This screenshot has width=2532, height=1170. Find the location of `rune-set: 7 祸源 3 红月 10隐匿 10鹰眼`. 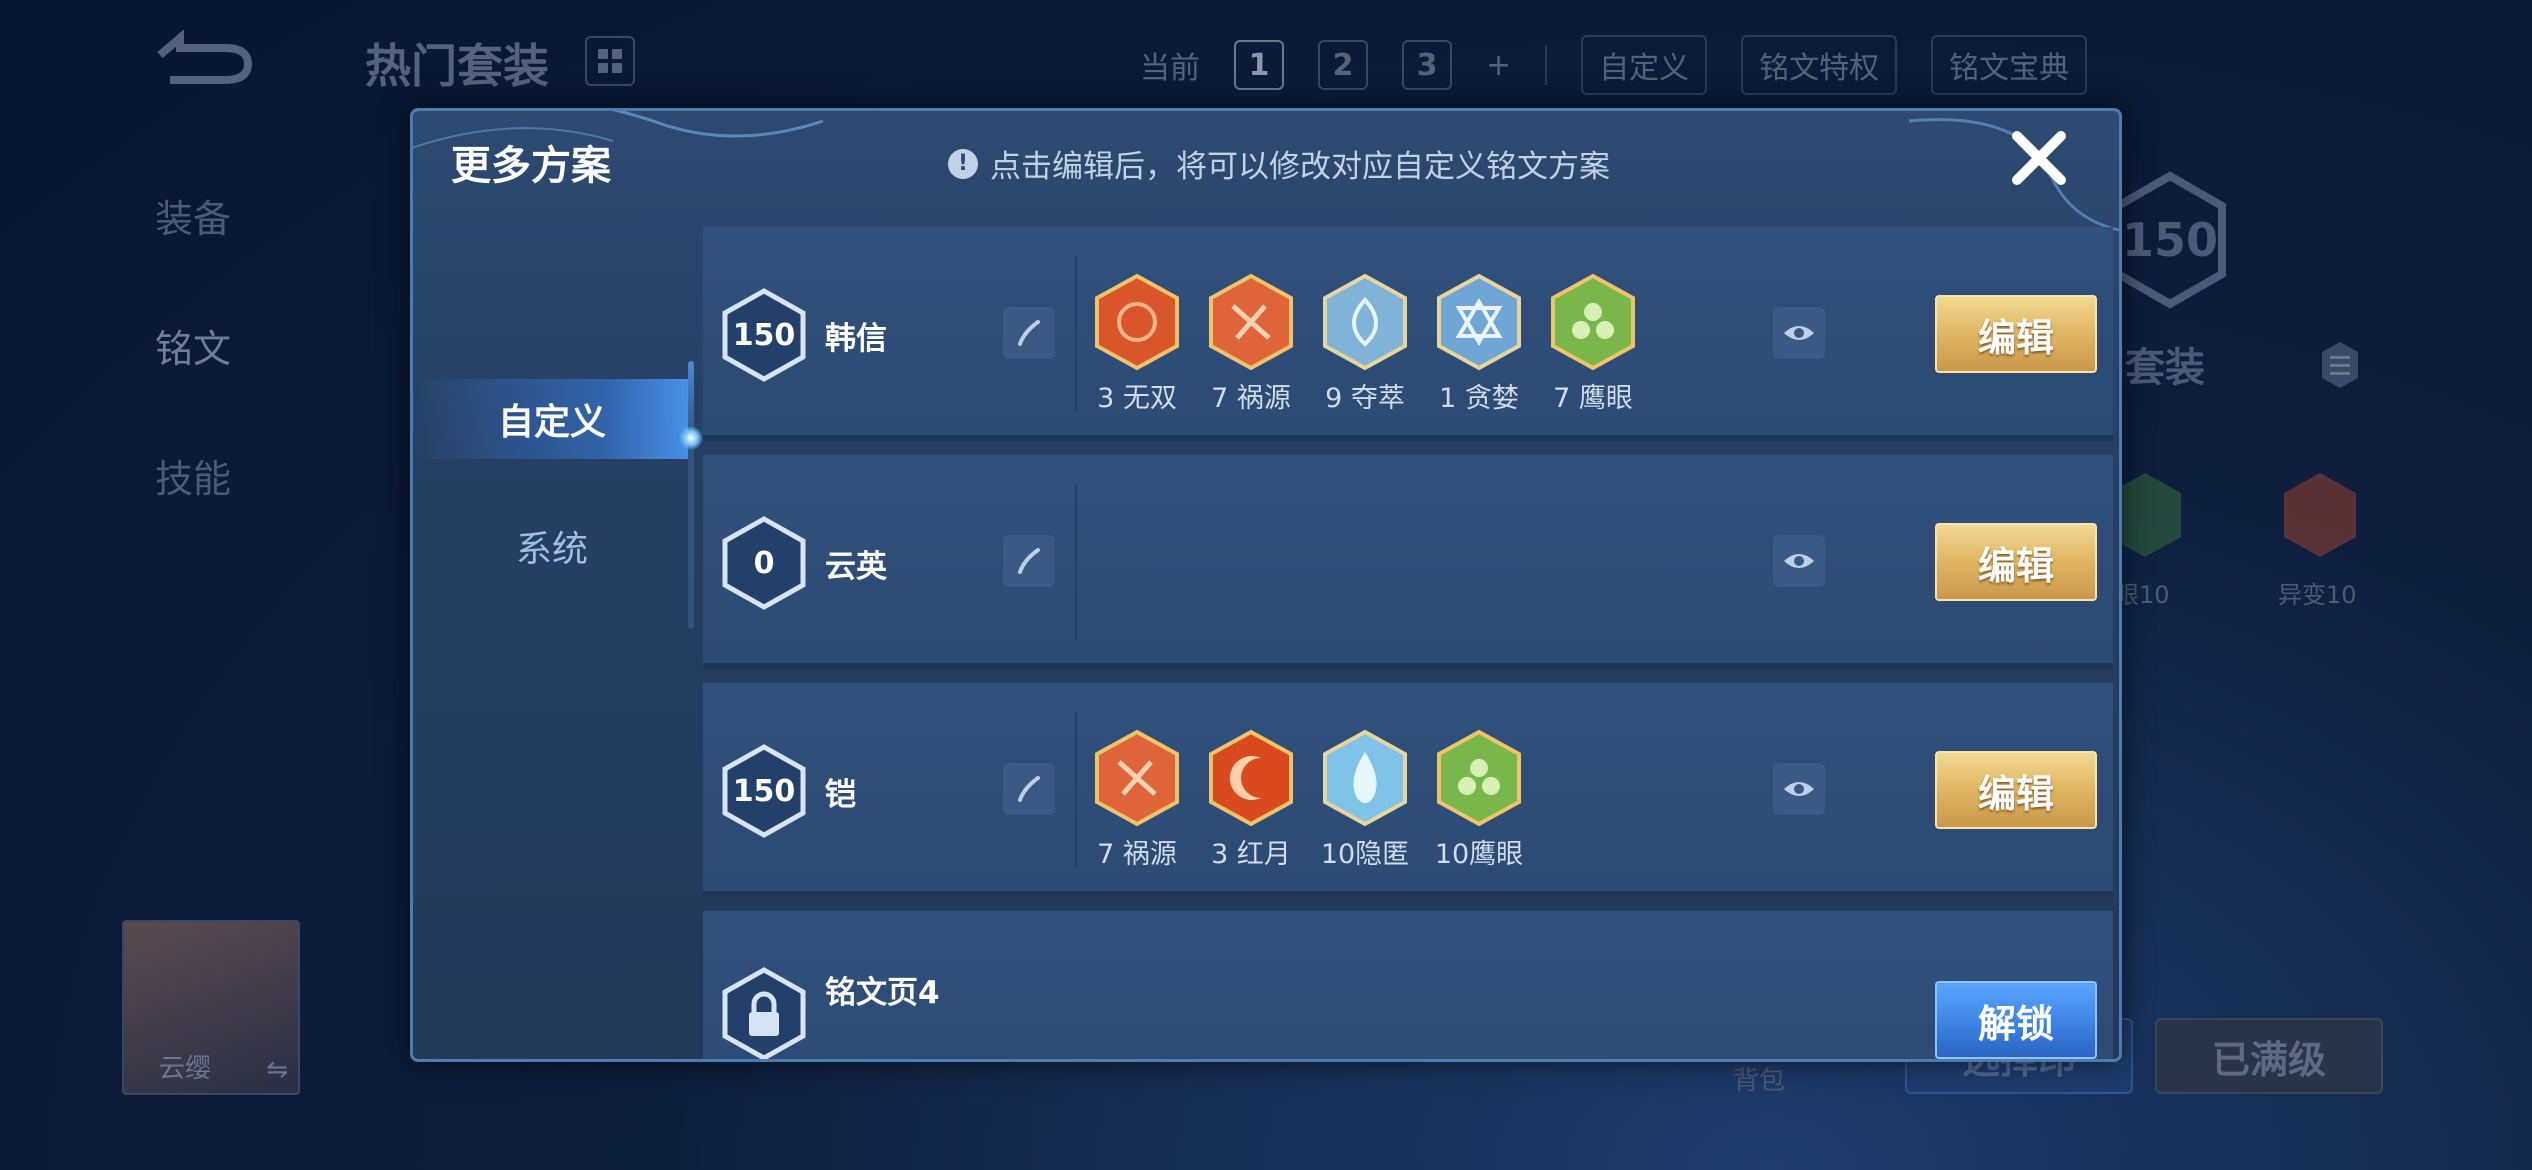

rune-set: 7 祸源 3 红月 10隐匿 10鹰眼 is located at coordinates (1308, 799).